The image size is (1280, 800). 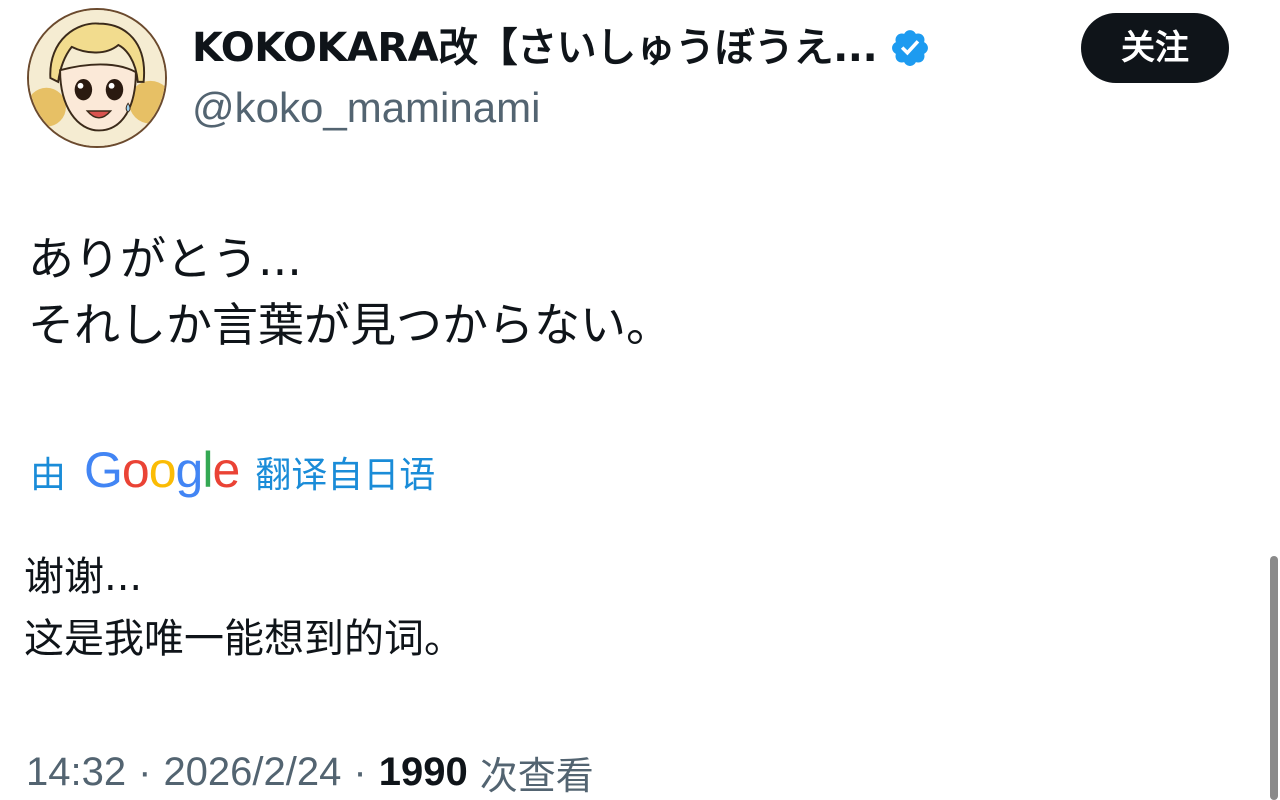 What do you see at coordinates (536, 775) in the screenshot?
I see `views-label: 次查看` at bounding box center [536, 775].